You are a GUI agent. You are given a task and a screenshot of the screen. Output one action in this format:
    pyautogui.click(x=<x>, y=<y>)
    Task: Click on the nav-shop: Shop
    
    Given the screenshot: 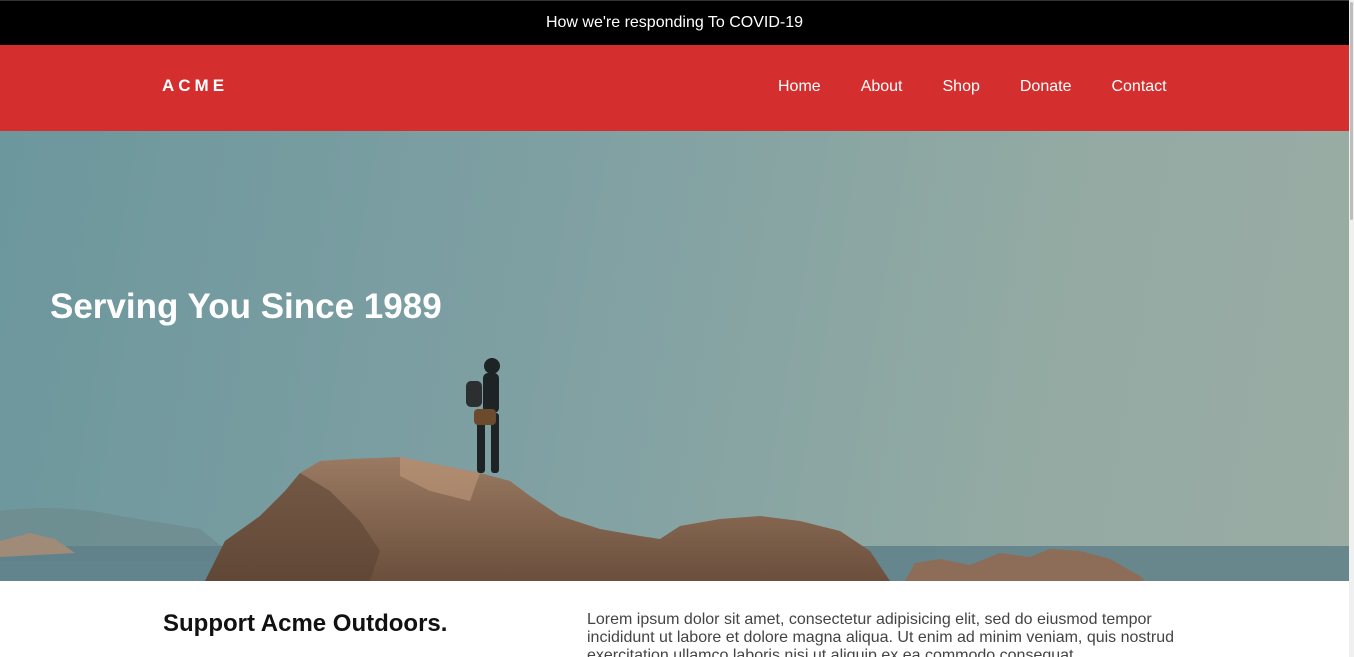 What is the action you would take?
    pyautogui.click(x=961, y=87)
    